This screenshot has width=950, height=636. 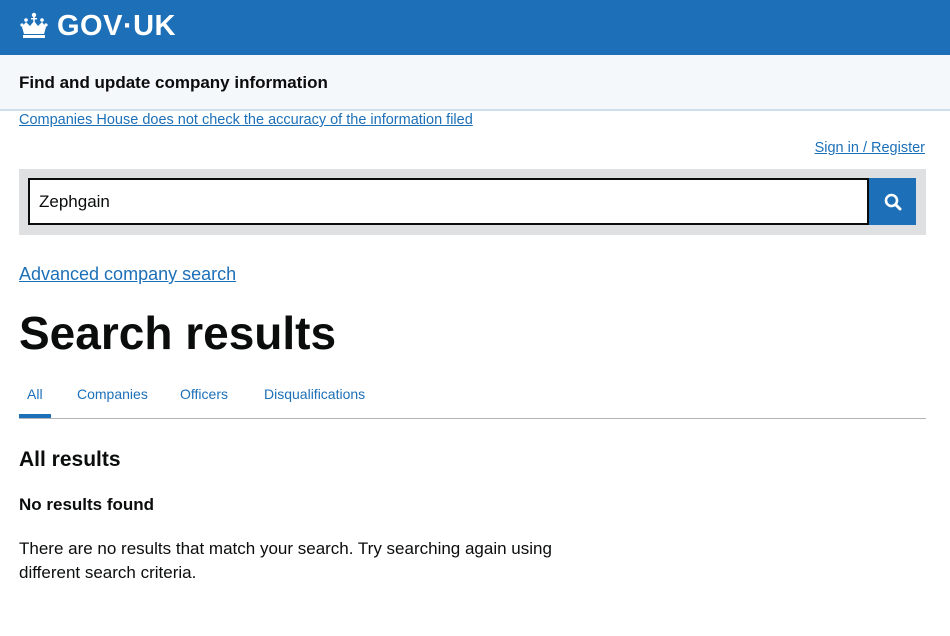 What do you see at coordinates (87, 504) in the screenshot?
I see `no-results-heading: No results found` at bounding box center [87, 504].